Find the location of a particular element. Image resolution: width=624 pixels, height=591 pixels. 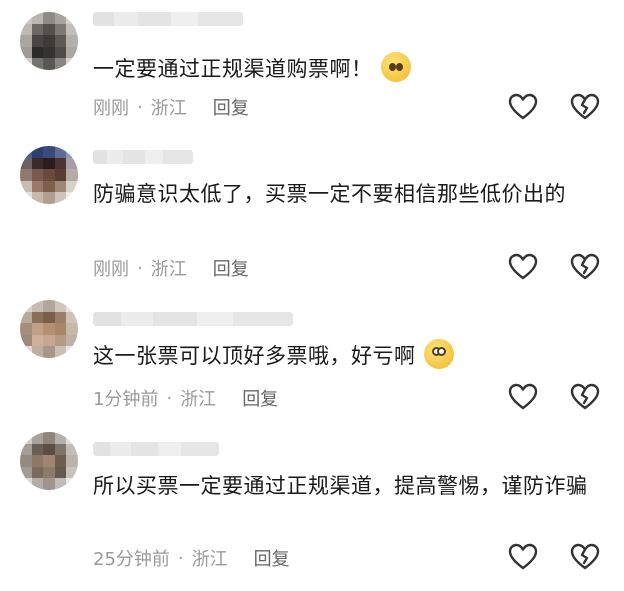

comment-text: 防骗意识太低了，买票一定不要相信那些低价出的 is located at coordinates (329, 194).